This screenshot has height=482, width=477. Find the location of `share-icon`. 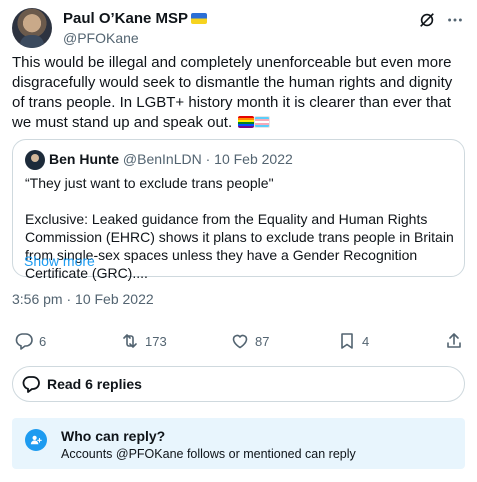

share-icon is located at coordinates (454, 340).